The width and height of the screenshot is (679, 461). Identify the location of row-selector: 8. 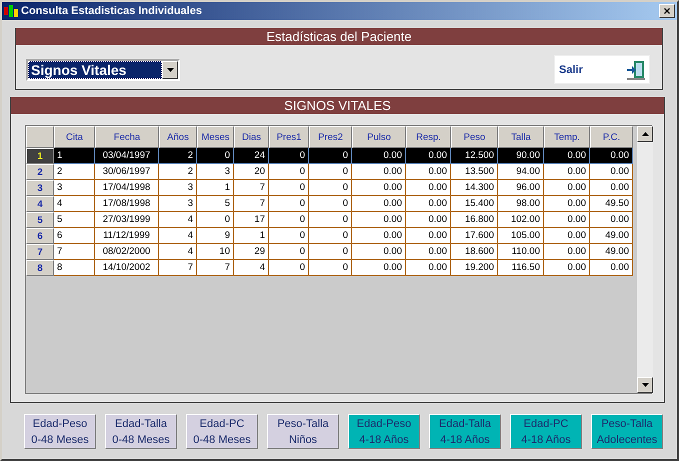
(40, 268).